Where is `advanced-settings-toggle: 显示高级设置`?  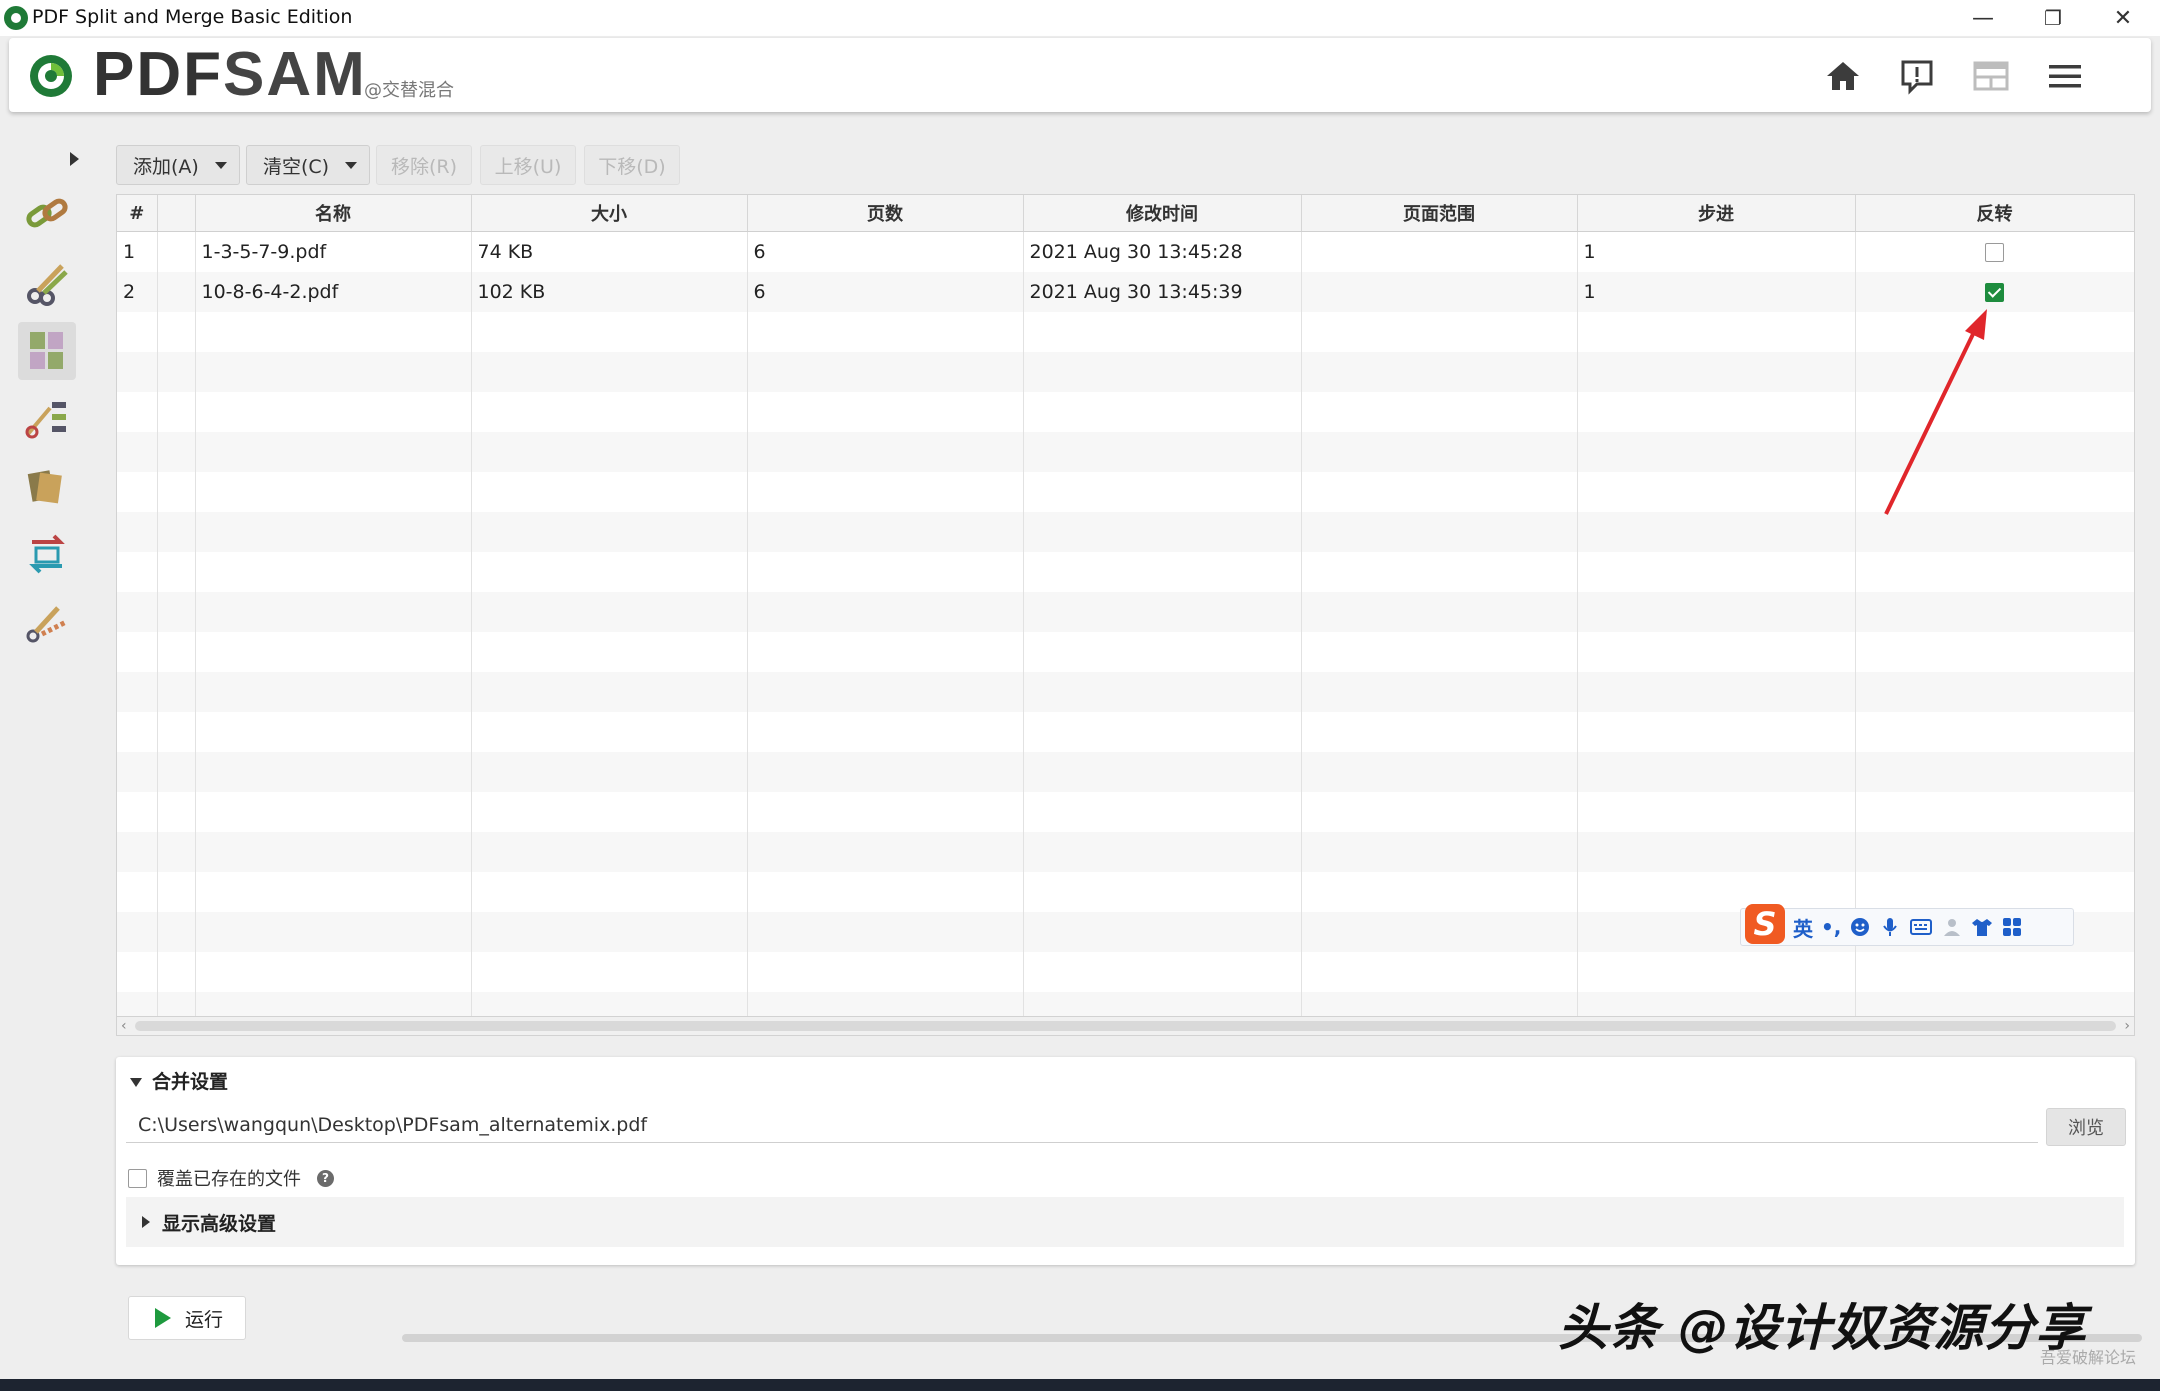 advanced-settings-toggle: 显示高级设置 is located at coordinates (1125, 1222).